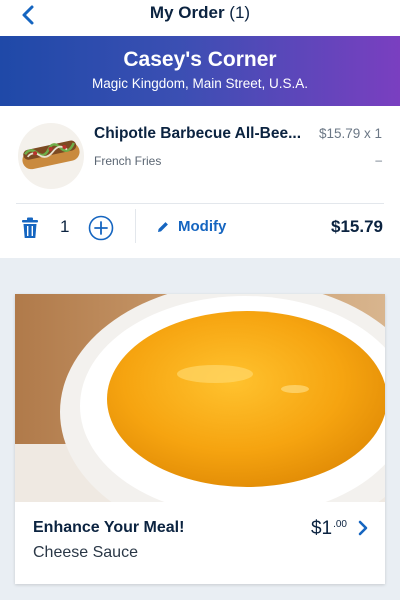 The image size is (400, 600). Describe the element at coordinates (357, 226) in the screenshot. I see `line-total: $15.79` at that location.